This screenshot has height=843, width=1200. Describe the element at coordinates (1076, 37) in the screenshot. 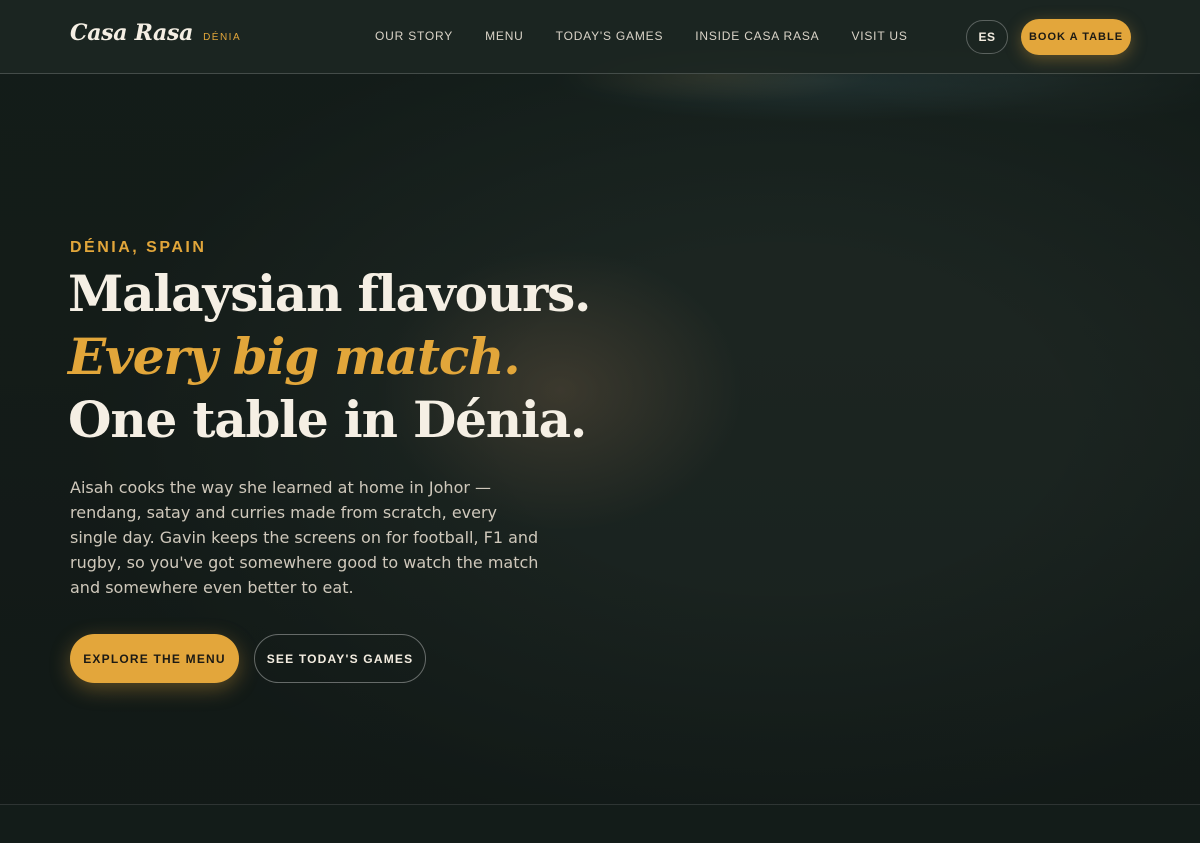

I see `book-table-button: BOOK A TABLE` at that location.